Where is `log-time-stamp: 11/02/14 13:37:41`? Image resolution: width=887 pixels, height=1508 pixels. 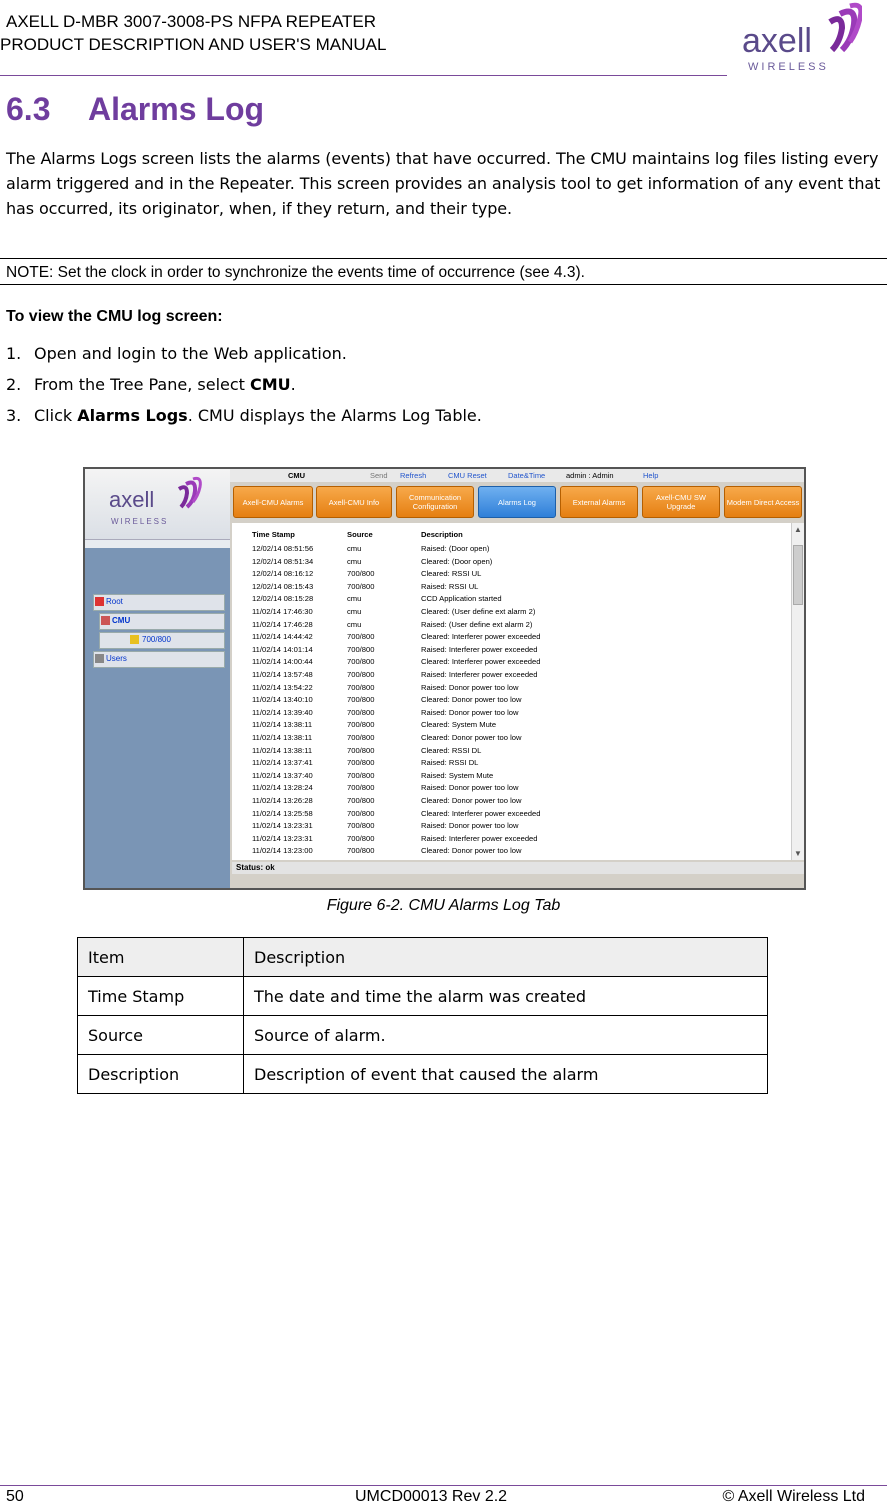
log-time-stamp: 11/02/14 13:37:41 is located at coordinates (282, 763).